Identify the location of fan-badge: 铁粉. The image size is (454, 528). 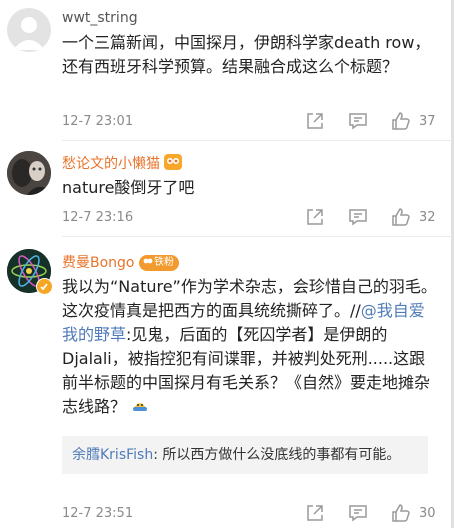
(158, 263).